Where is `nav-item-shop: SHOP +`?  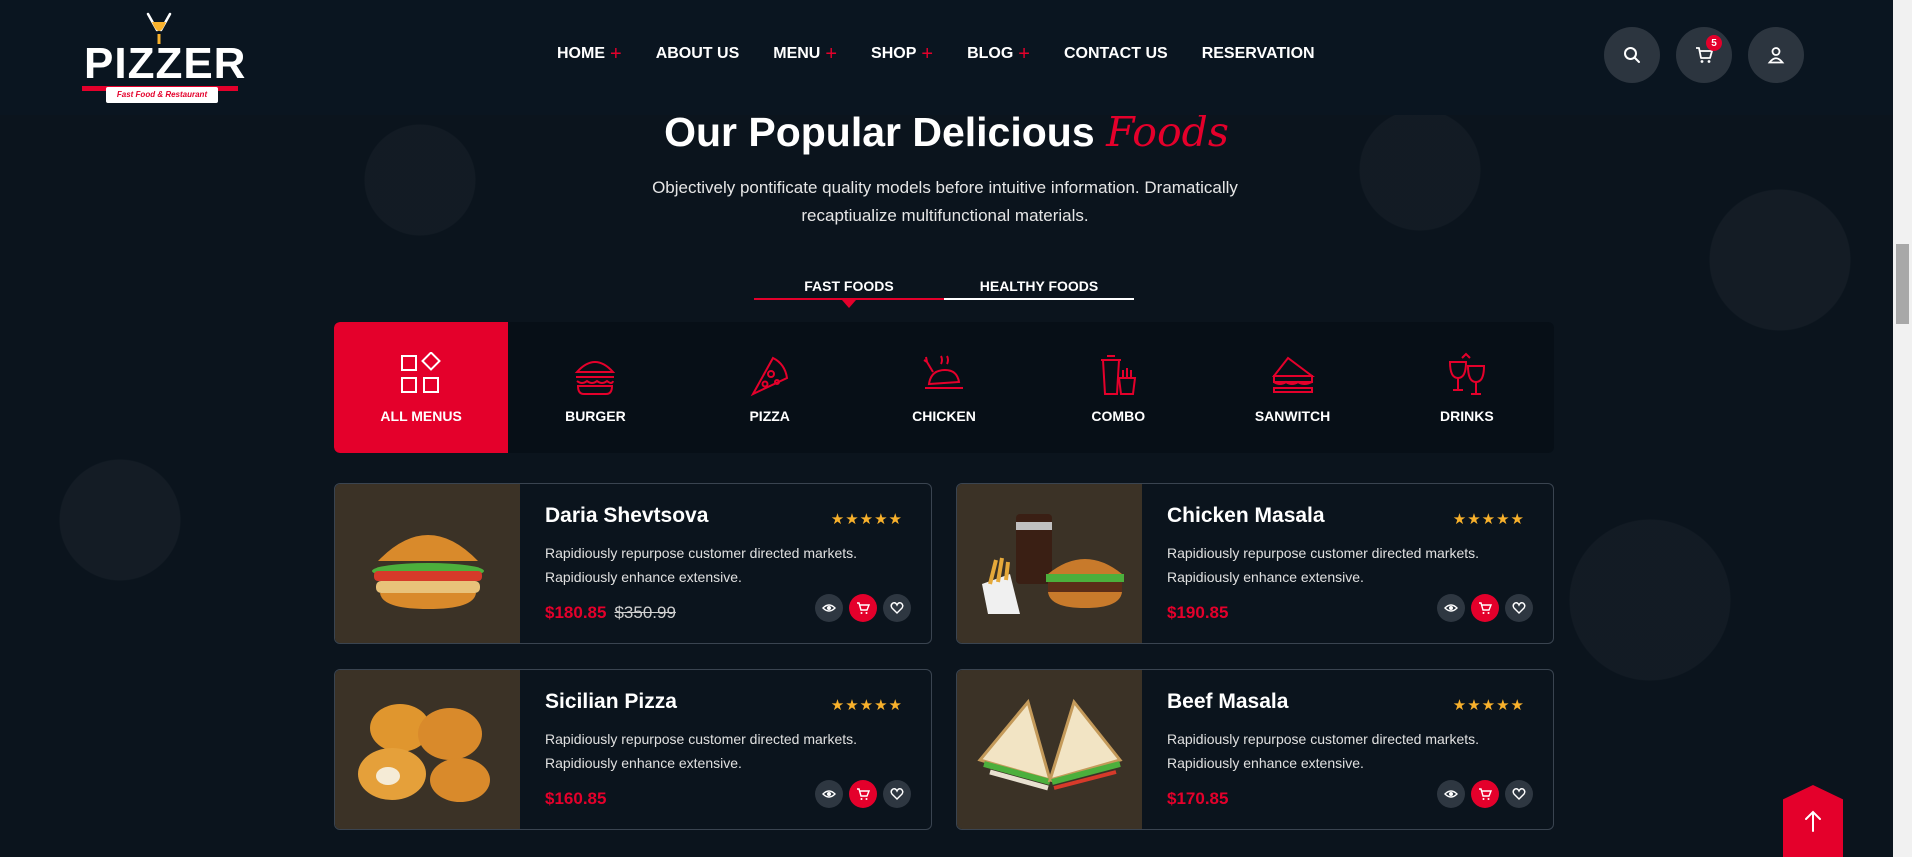
nav-item-shop: SHOP + is located at coordinates (902, 54).